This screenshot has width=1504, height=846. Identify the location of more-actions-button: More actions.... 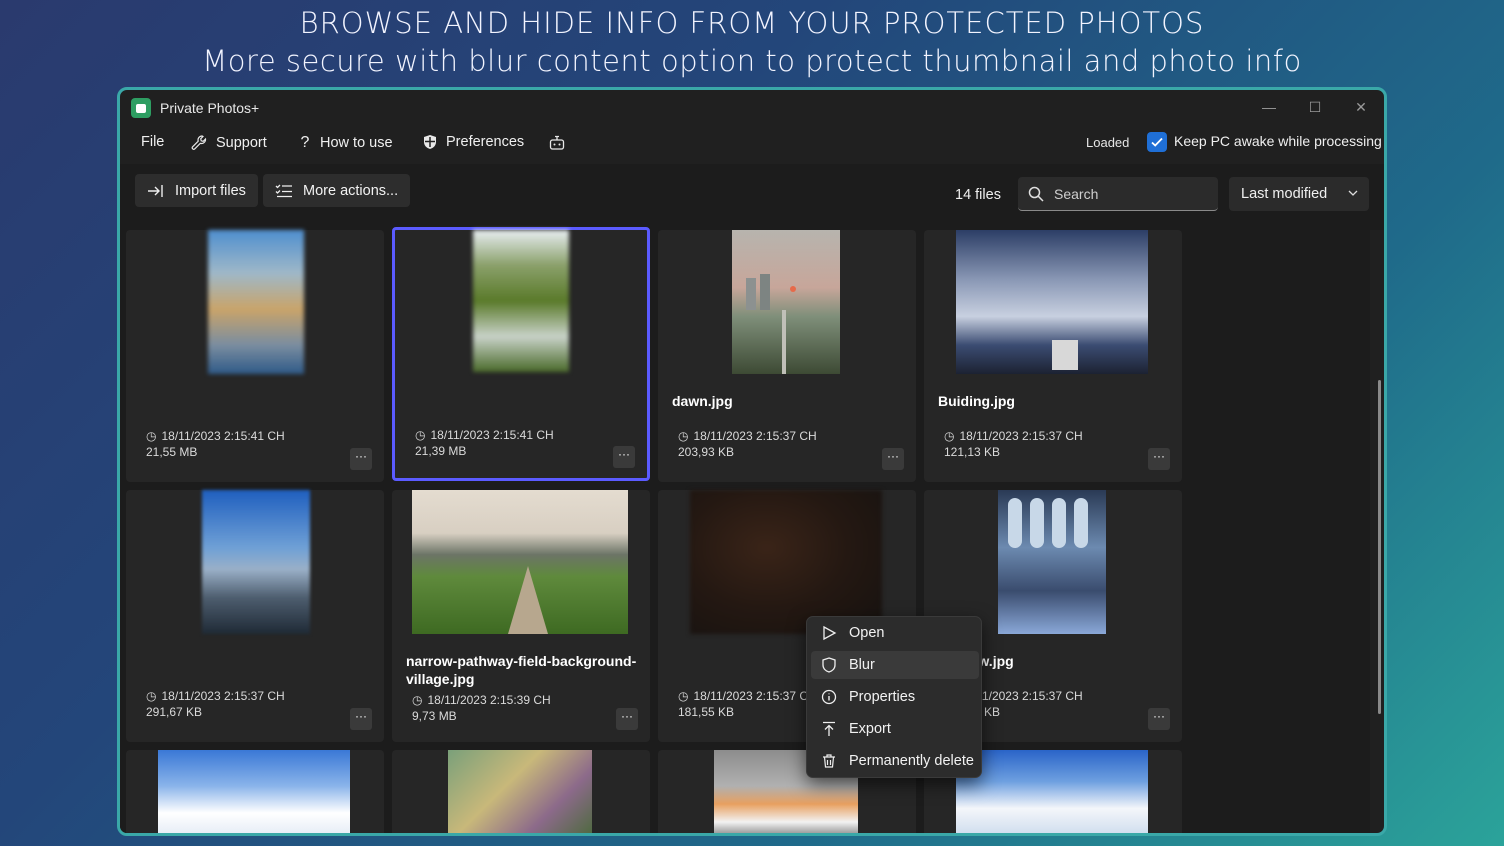
(337, 190).